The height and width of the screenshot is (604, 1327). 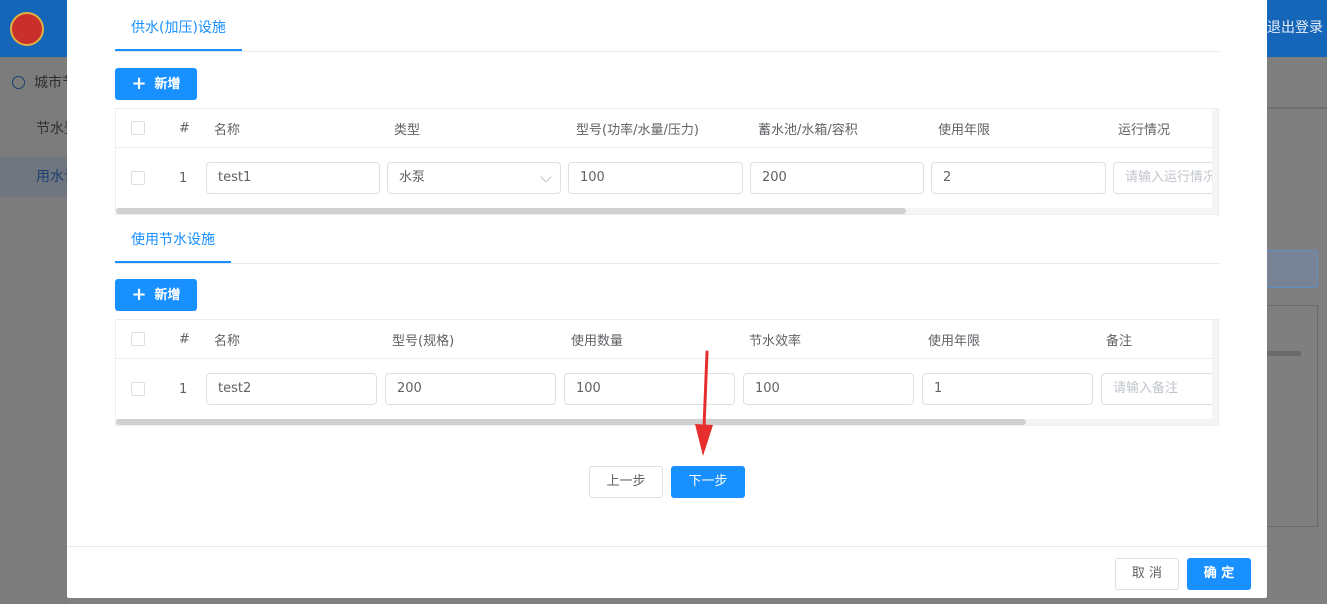 What do you see at coordinates (667, 339) in the screenshot?
I see `table-header: # 名称 型号(规格) 使用数量 节水效率 使用年限 备注` at bounding box center [667, 339].